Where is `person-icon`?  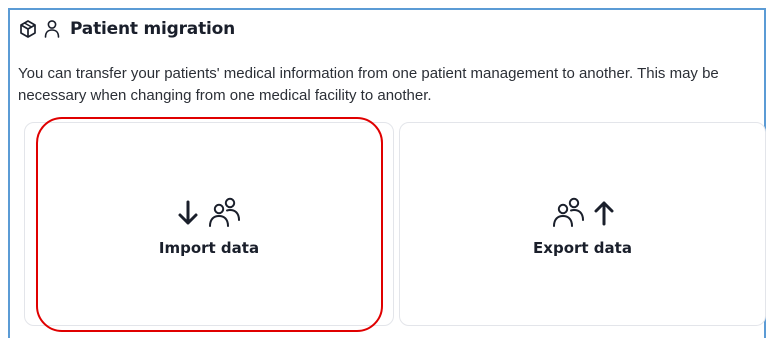 person-icon is located at coordinates (52, 29).